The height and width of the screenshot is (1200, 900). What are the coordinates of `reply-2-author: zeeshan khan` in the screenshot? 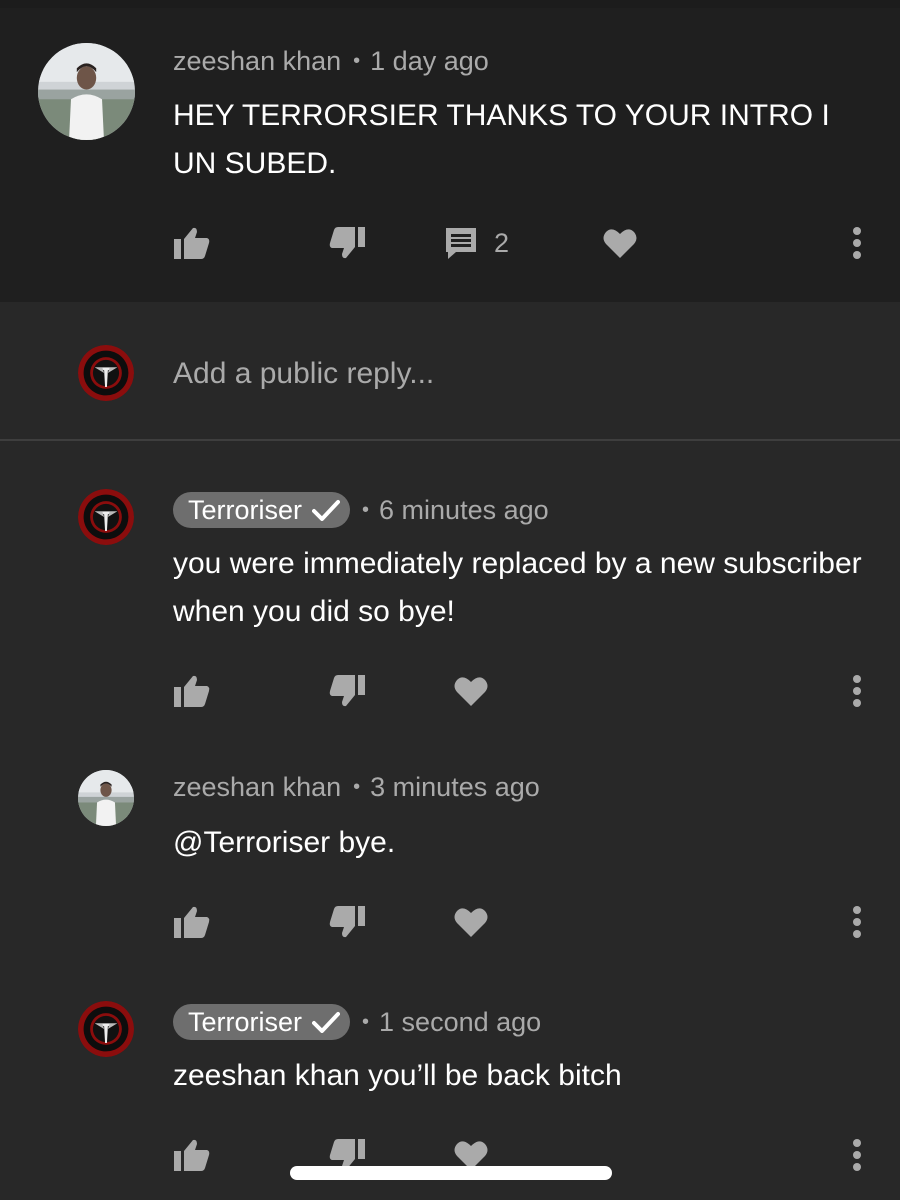 It's located at (257, 787).